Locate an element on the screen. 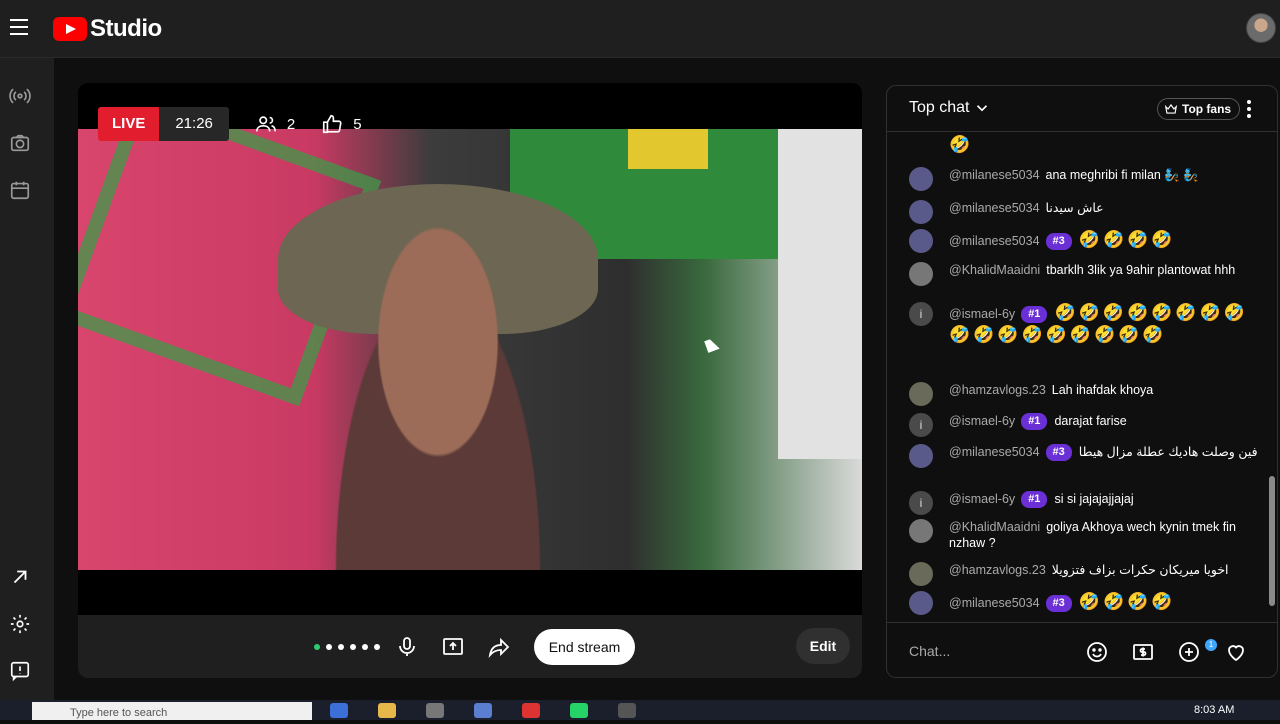 This screenshot has width=1280, height=724. message-text: tbarklh 3lik ya 9ahir plantowat hhh is located at coordinates (1141, 270).